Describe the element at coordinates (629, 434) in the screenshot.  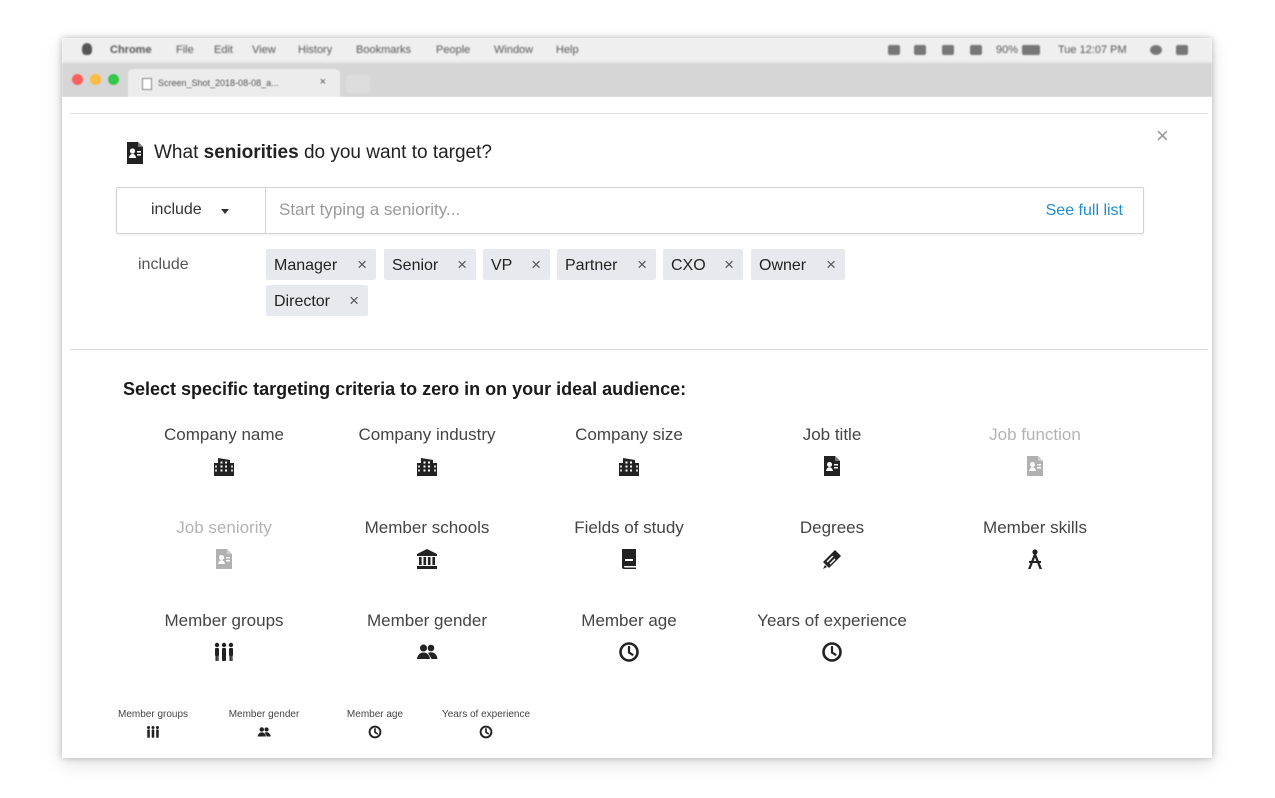
I see `criterion-label: Company size` at that location.